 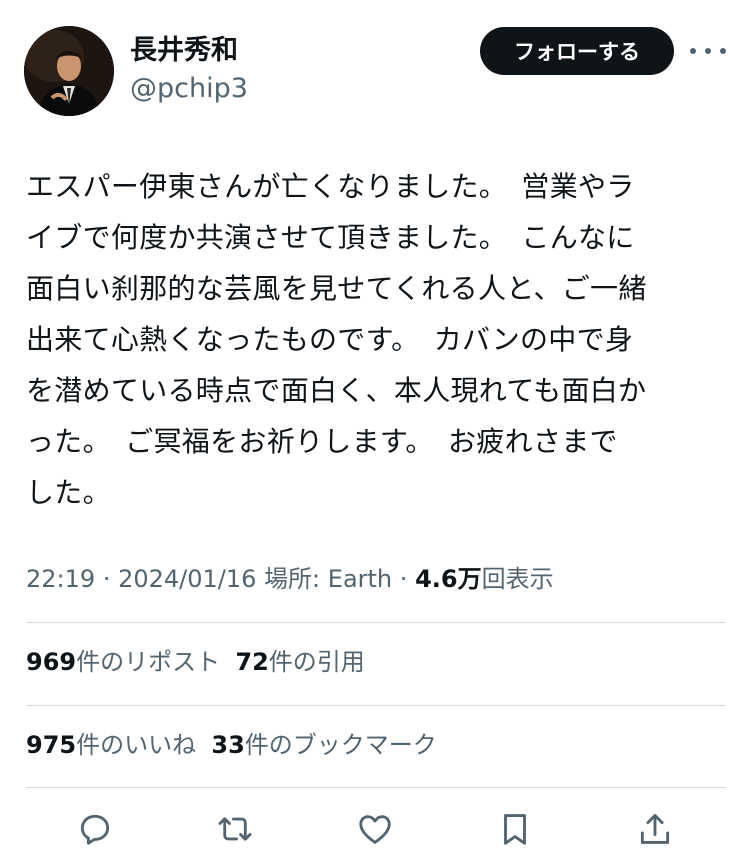 I want to click on views-count: 4.6万, so click(x=448, y=579).